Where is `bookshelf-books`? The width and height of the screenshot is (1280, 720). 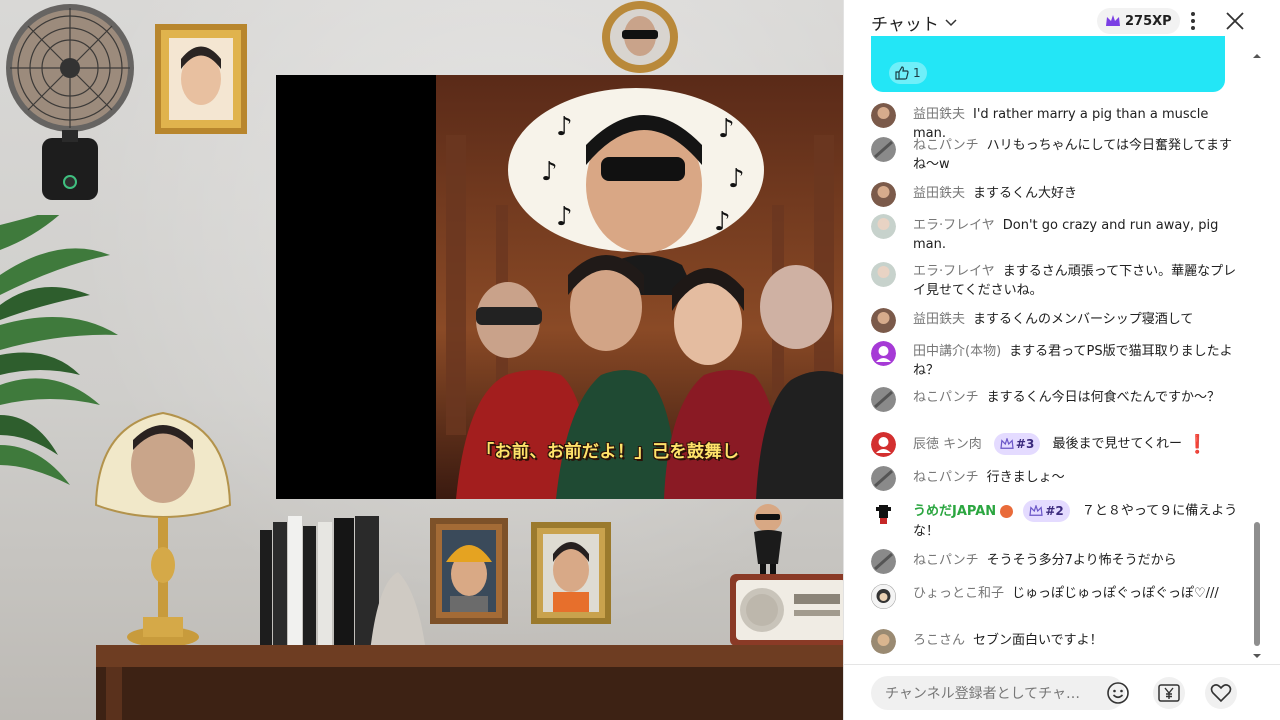 bookshelf-books is located at coordinates (343, 584).